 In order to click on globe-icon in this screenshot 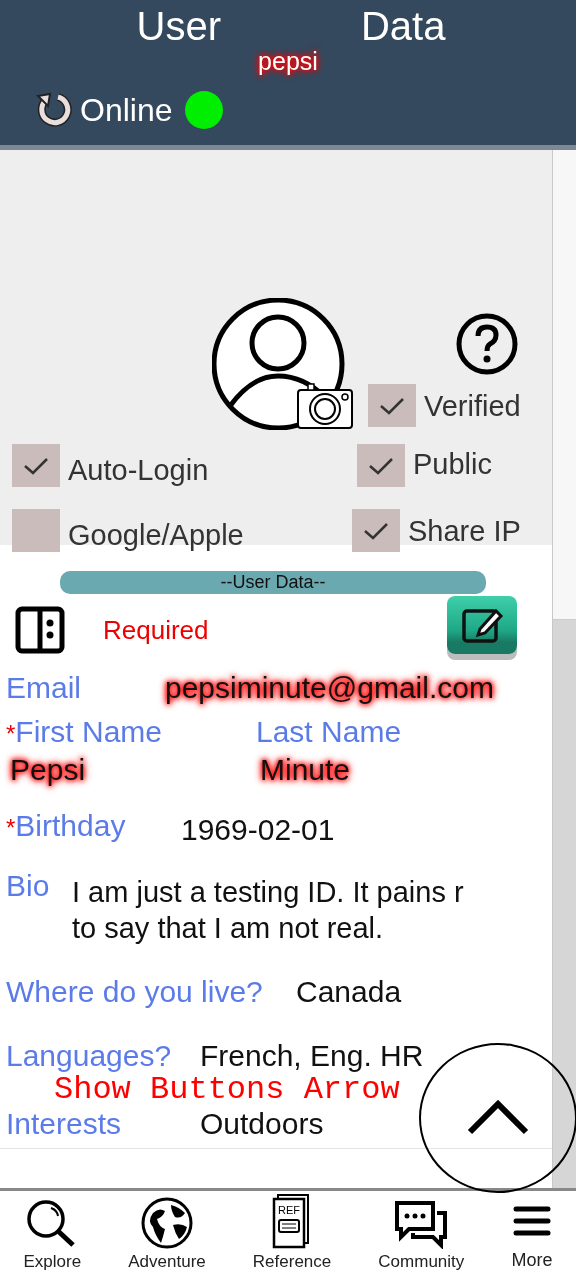, I will do `click(167, 1222)`.